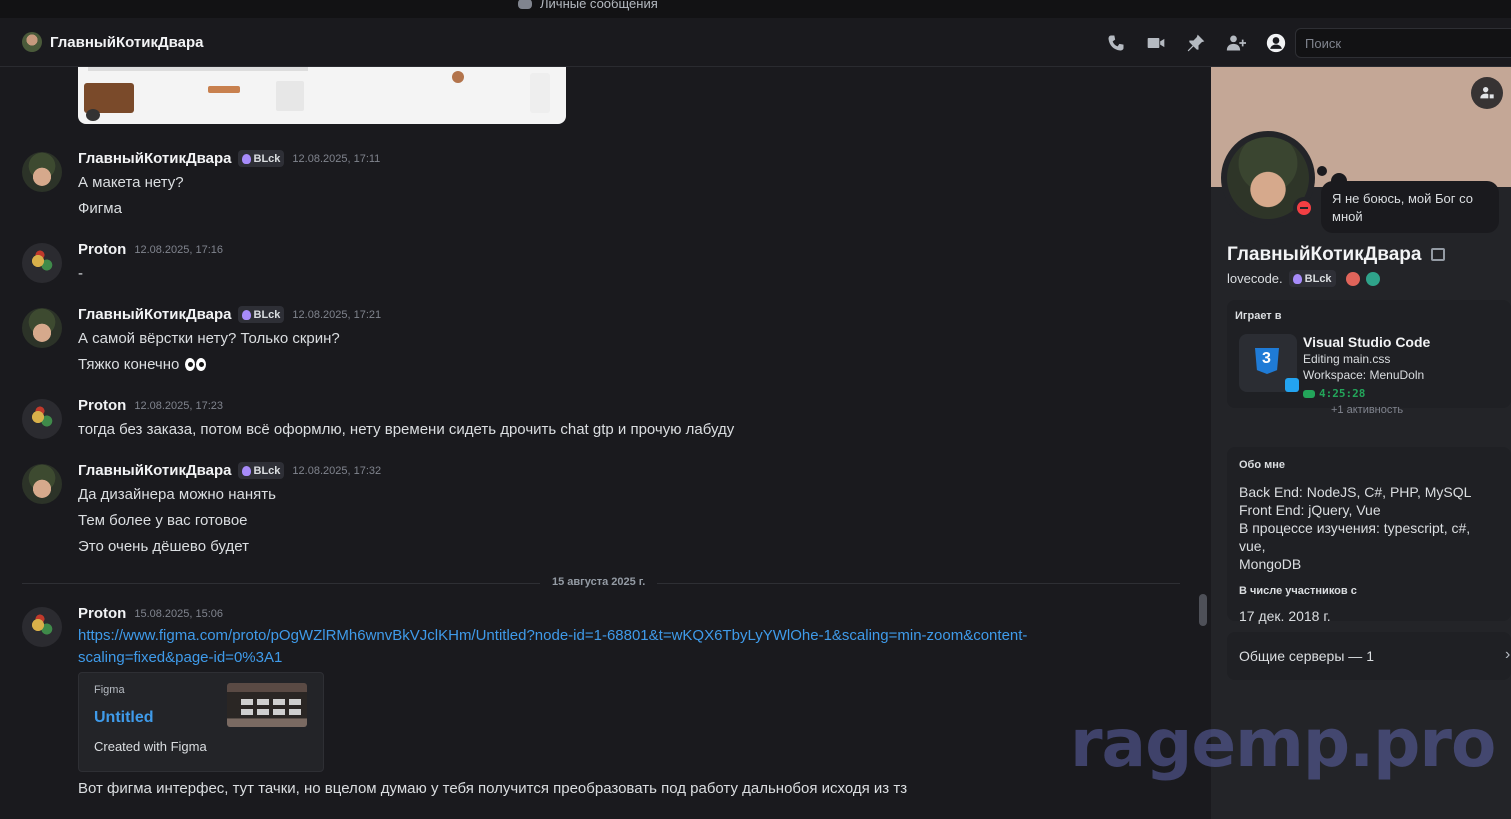 The width and height of the screenshot is (1511, 819). Describe the element at coordinates (1285, 616) in the screenshot. I see `member-since-date: 17 дек. 2018 г.` at that location.